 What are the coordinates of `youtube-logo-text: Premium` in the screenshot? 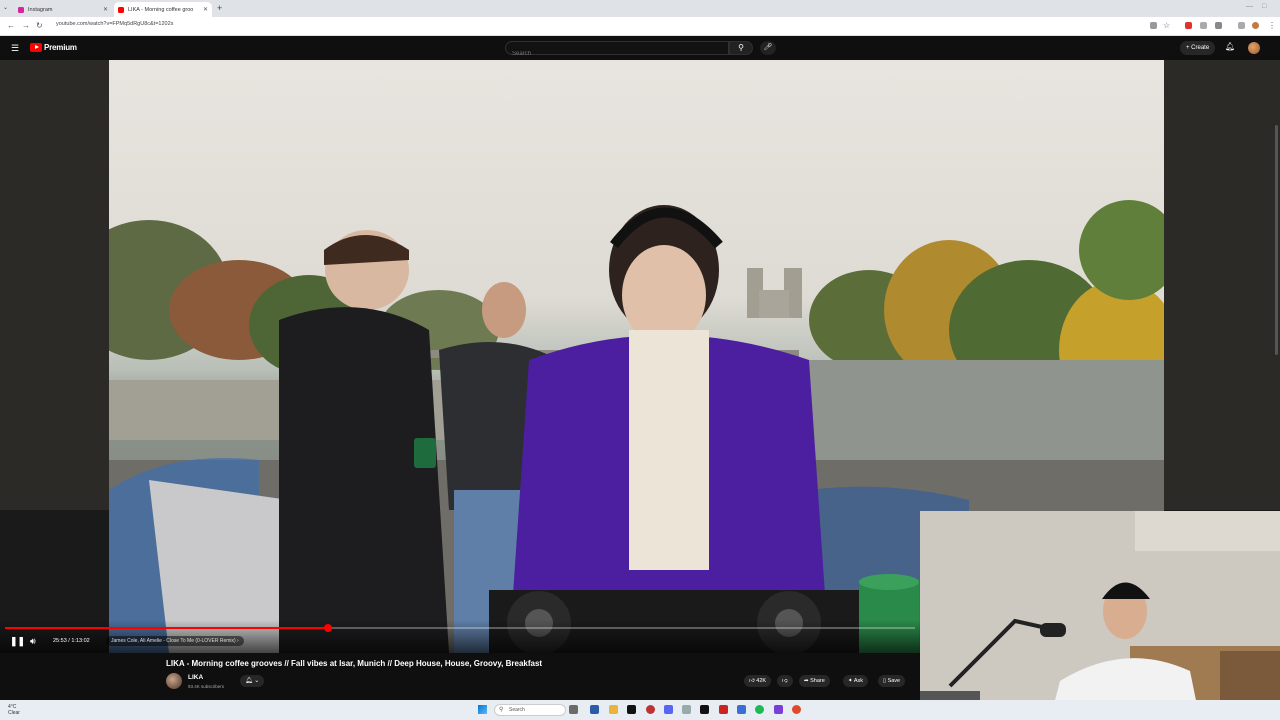 It's located at (60, 47).